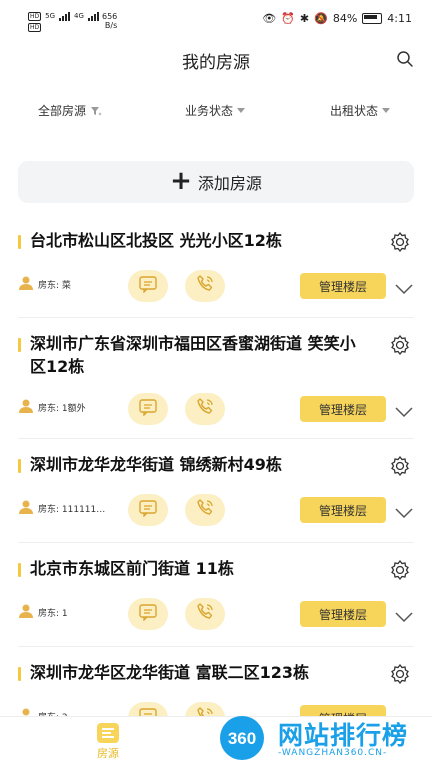 Image resolution: width=432 pixels, height=769 pixels. What do you see at coordinates (345, 18) in the screenshot?
I see `battery-percent: 84%` at bounding box center [345, 18].